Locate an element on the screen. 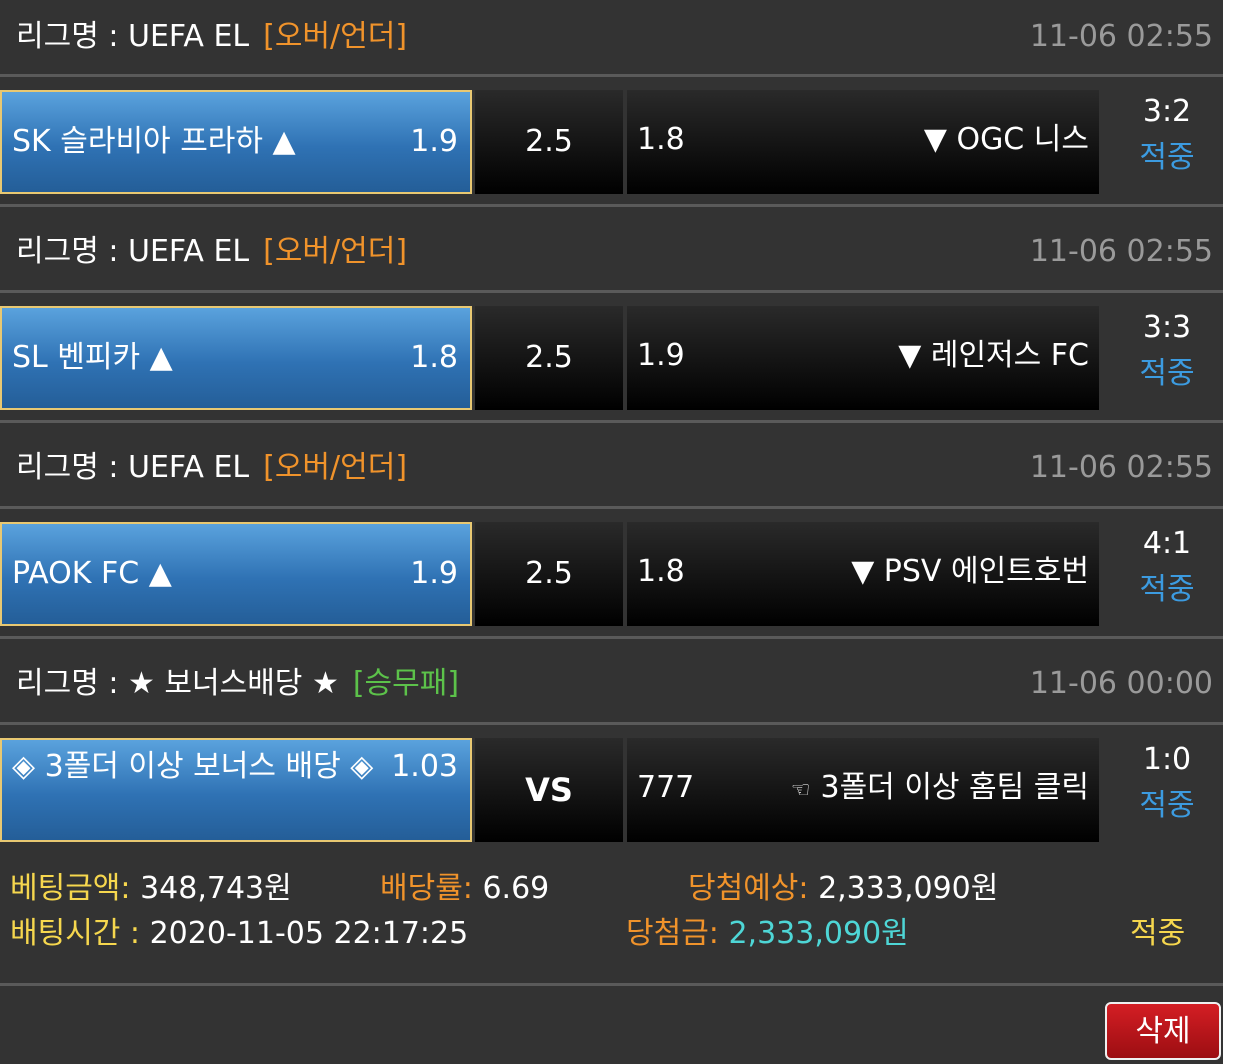 The width and height of the screenshot is (1242, 1064). bet-amount-value: 348,743원 is located at coordinates (216, 888).